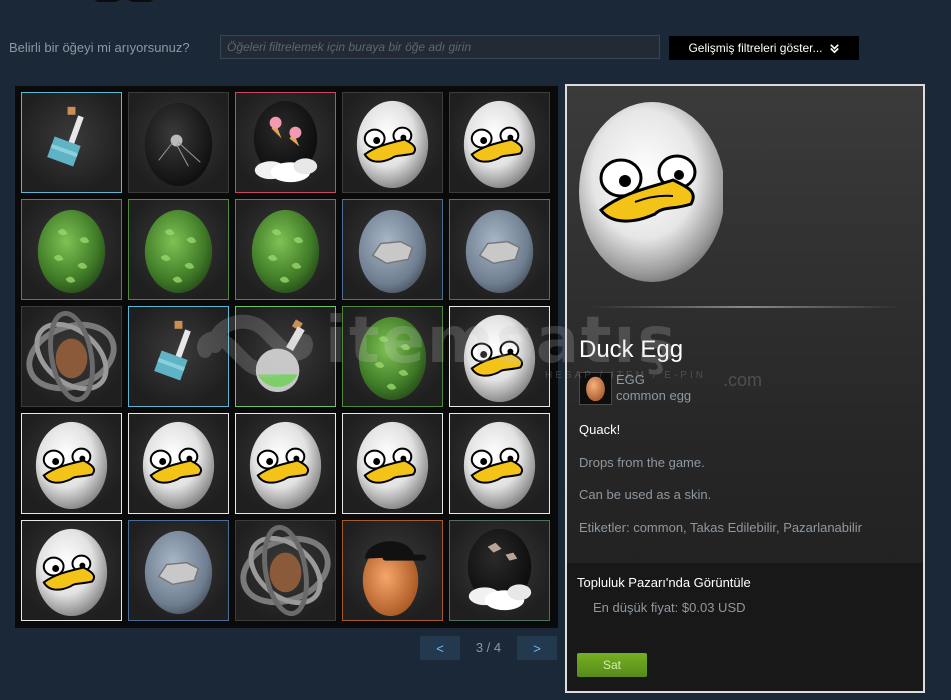 Image resolution: width=951 pixels, height=700 pixels. I want to click on item-description-line: Drops from the game., so click(642, 462).